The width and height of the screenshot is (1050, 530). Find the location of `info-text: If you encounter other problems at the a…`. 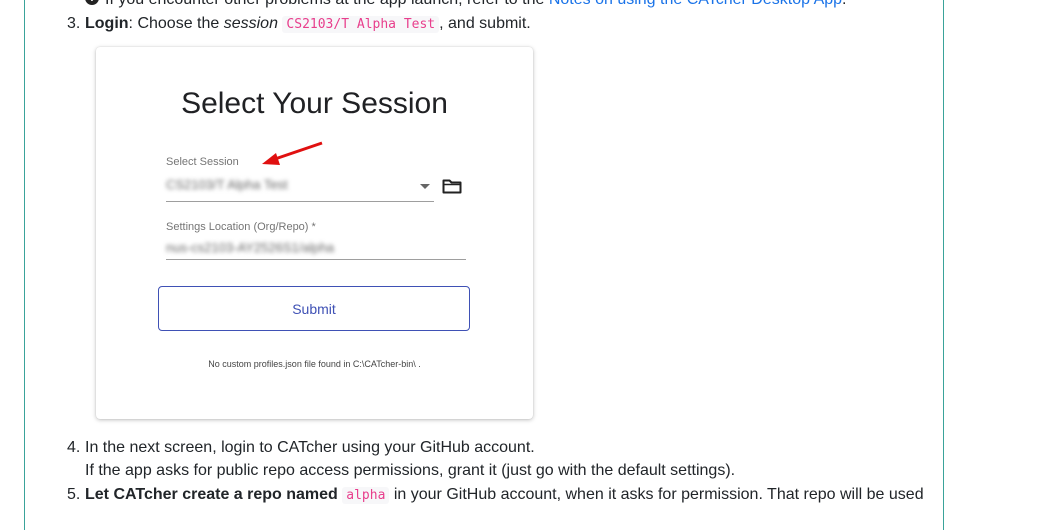

info-text: If you encounter other problems at the a… is located at coordinates (327, 4).